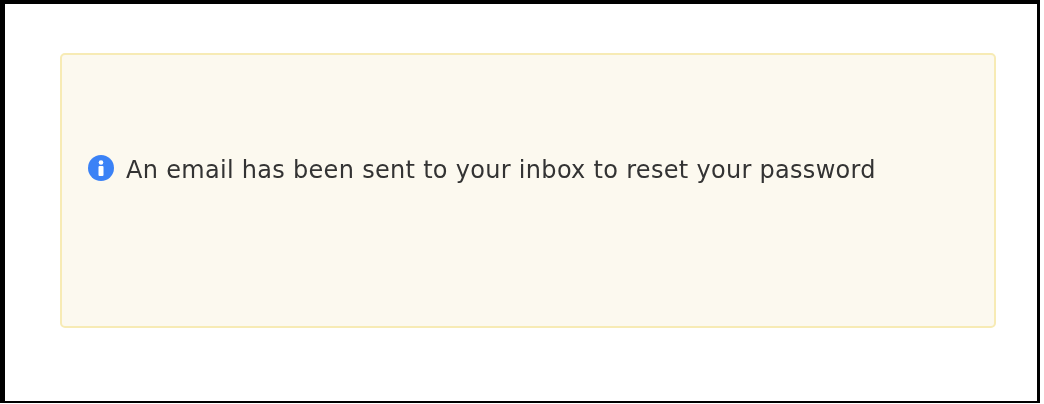  Describe the element at coordinates (501, 170) in the screenshot. I see `alert-message: An email has been sent to your inbox to reset your password` at that location.